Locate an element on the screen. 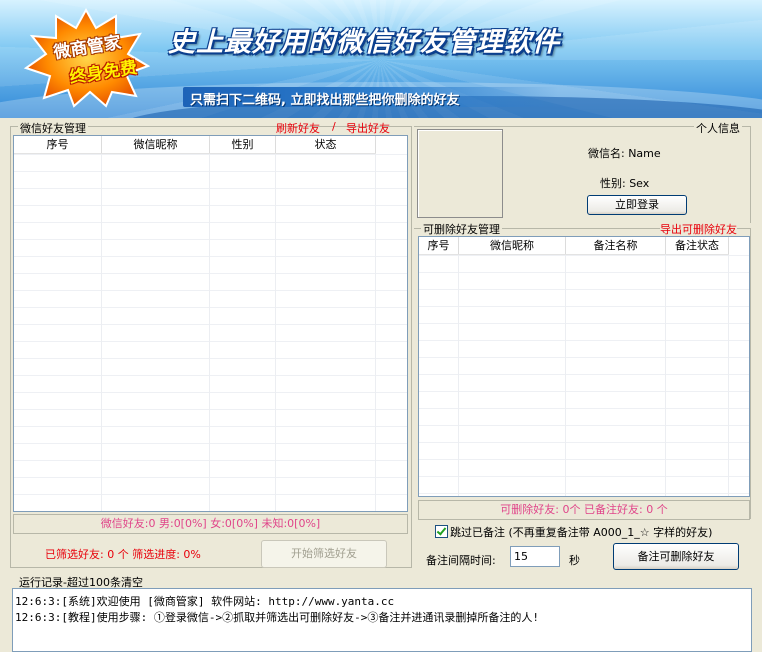 The height and width of the screenshot is (652, 762). banner-slogan: 史上最好用的微信好友管理软件 is located at coordinates (364, 42).